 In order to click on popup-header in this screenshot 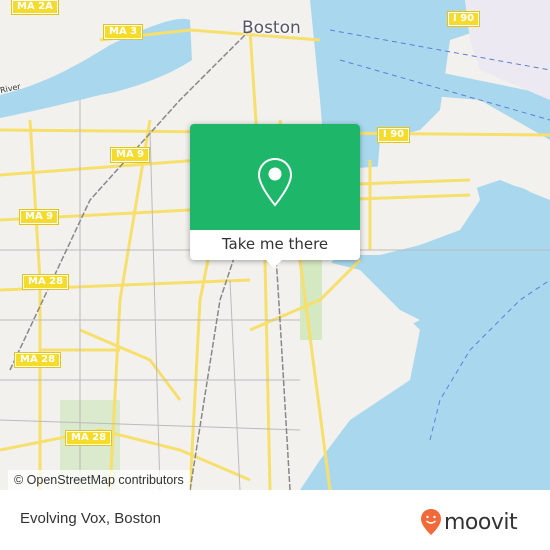, I will do `click(275, 177)`.